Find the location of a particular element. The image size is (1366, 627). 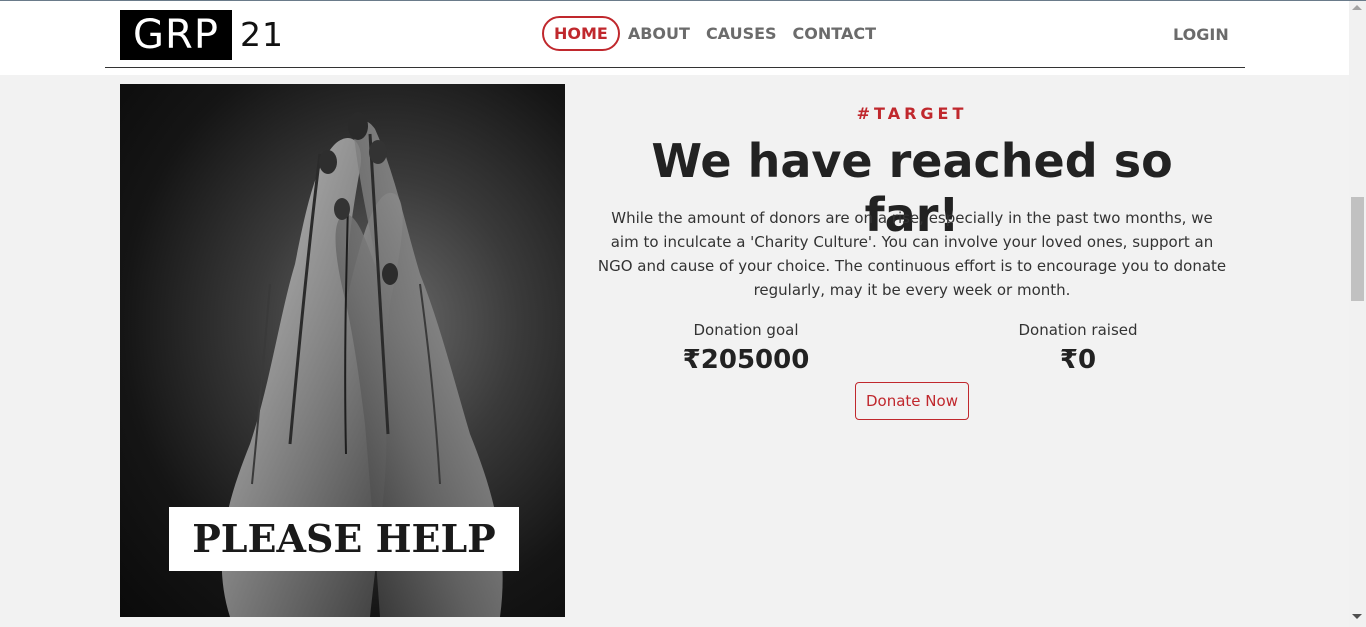

section-tag: #TARGET is located at coordinates (912, 113).